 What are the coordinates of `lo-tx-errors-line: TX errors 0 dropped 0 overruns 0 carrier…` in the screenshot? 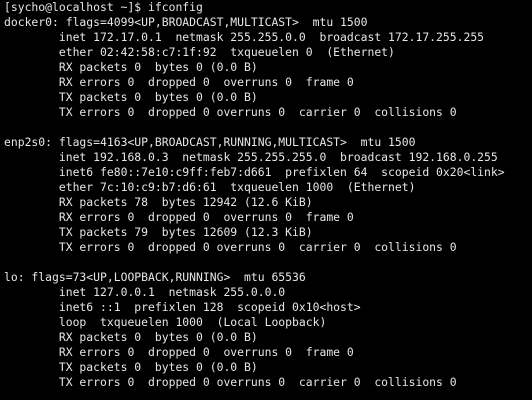 It's located at (230, 382).